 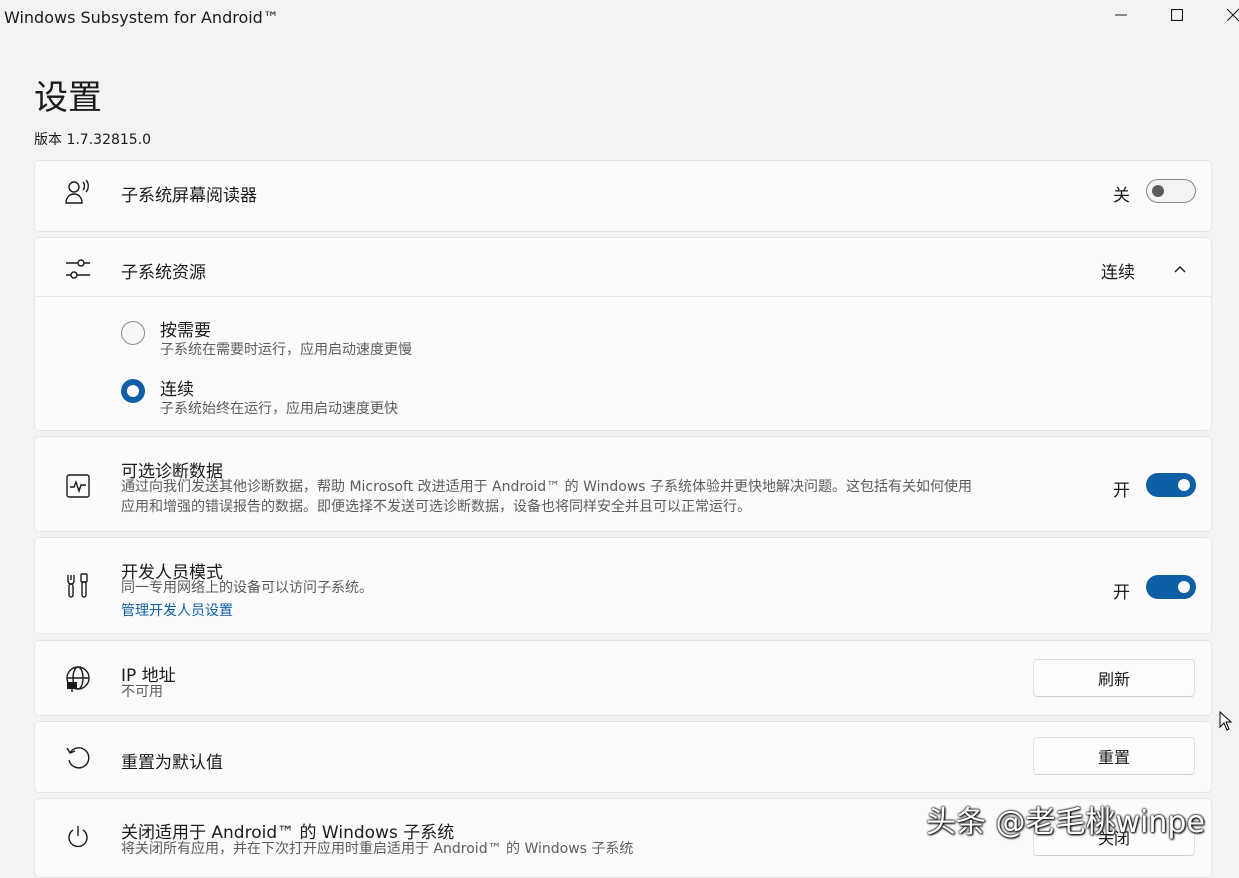 I want to click on resources-selected: 连续, so click(x=1118, y=273).